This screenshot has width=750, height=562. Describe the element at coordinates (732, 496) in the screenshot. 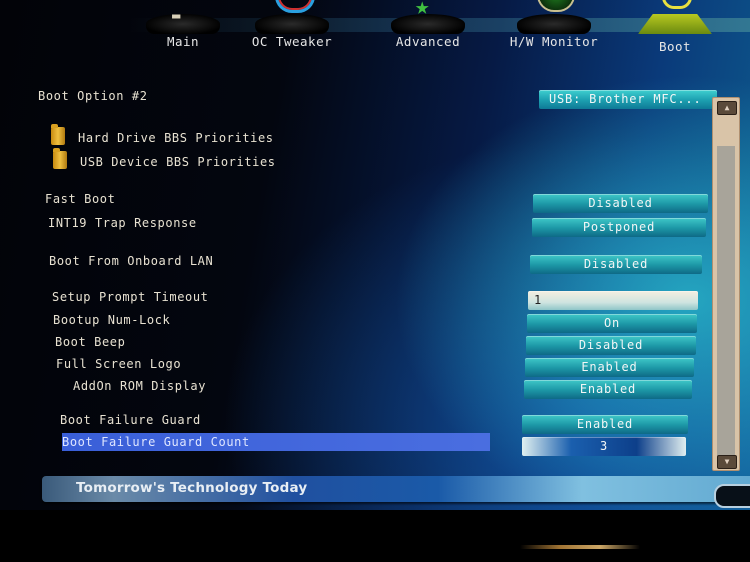

I see `footer-pill-button` at that location.